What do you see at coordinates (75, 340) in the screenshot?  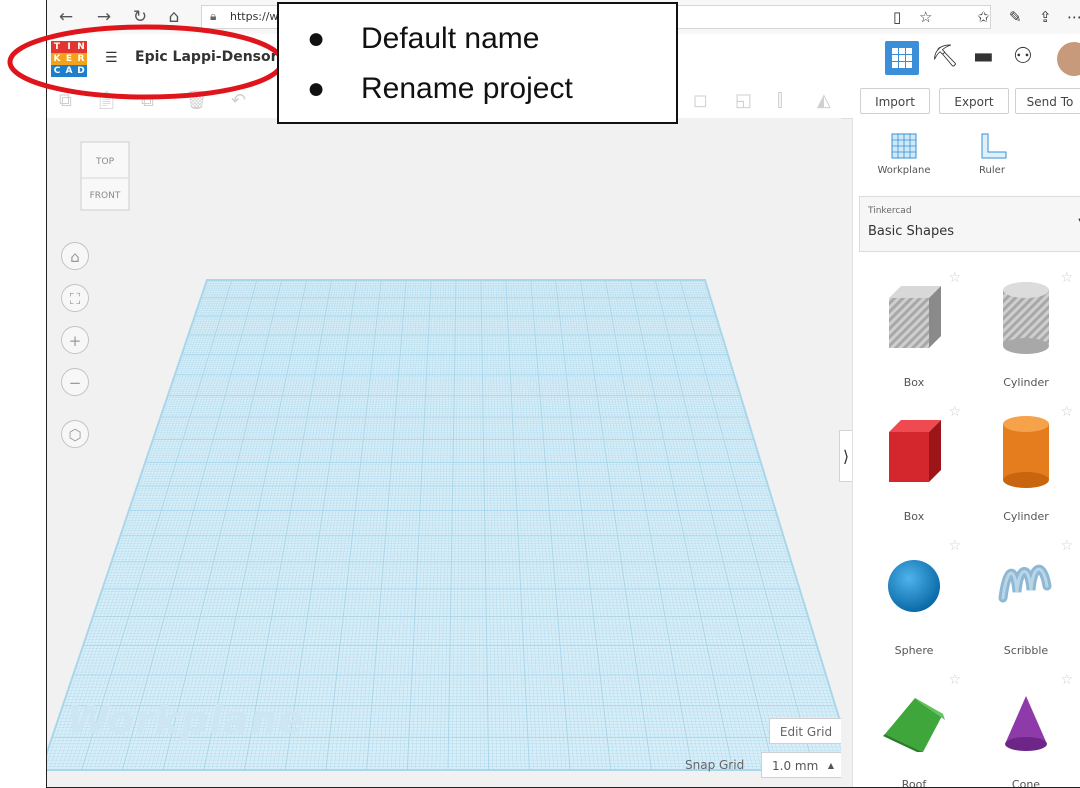 I see `zoom-in-icon: +` at bounding box center [75, 340].